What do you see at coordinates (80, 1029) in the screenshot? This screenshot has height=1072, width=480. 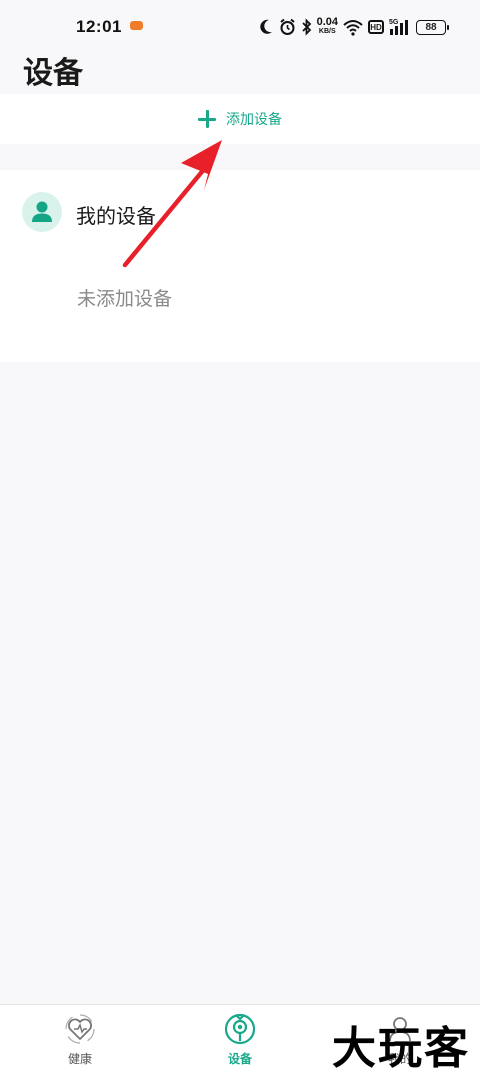 I see `heart-icon` at bounding box center [80, 1029].